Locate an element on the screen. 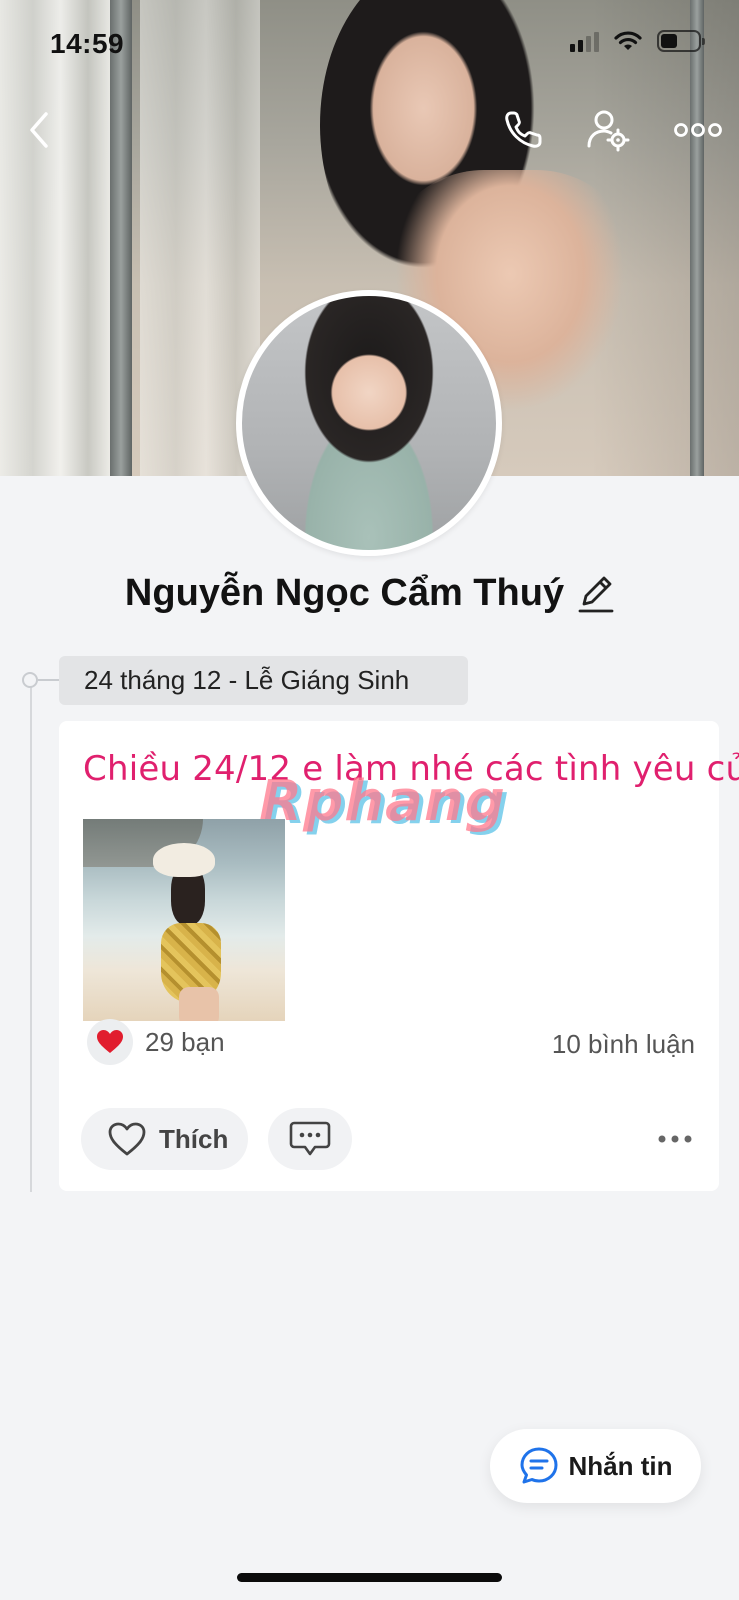 The image size is (739, 1600). message-icon is located at coordinates (538, 1465).